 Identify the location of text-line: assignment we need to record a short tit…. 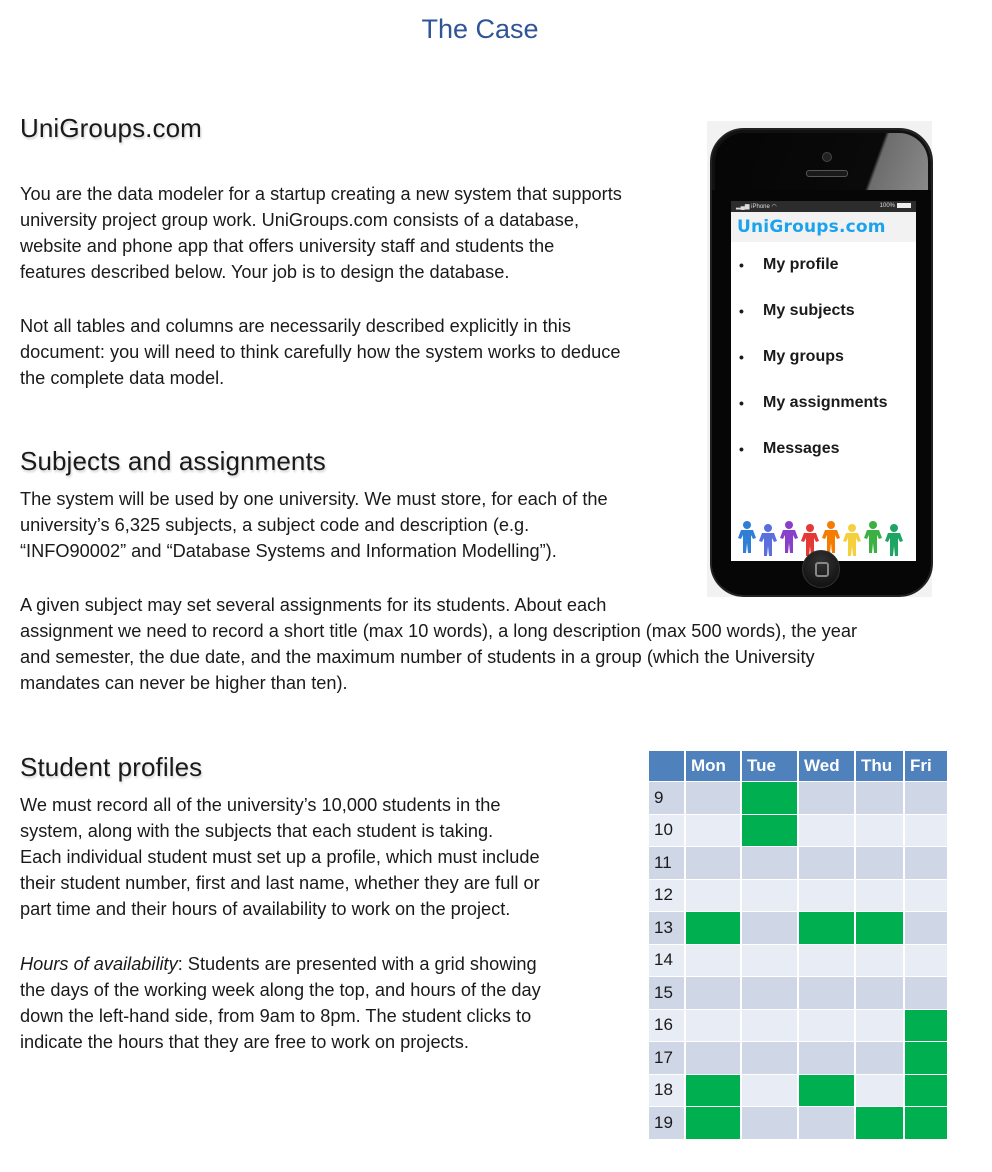
(439, 631).